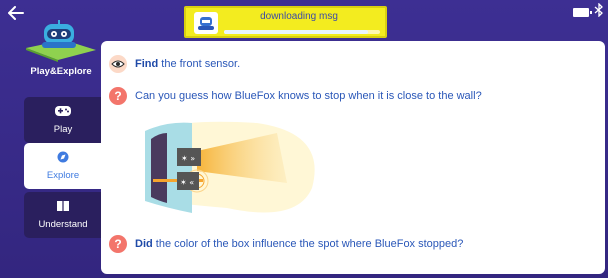 This screenshot has height=278, width=608. Describe the element at coordinates (63, 206) in the screenshot. I see `book-icon` at that location.